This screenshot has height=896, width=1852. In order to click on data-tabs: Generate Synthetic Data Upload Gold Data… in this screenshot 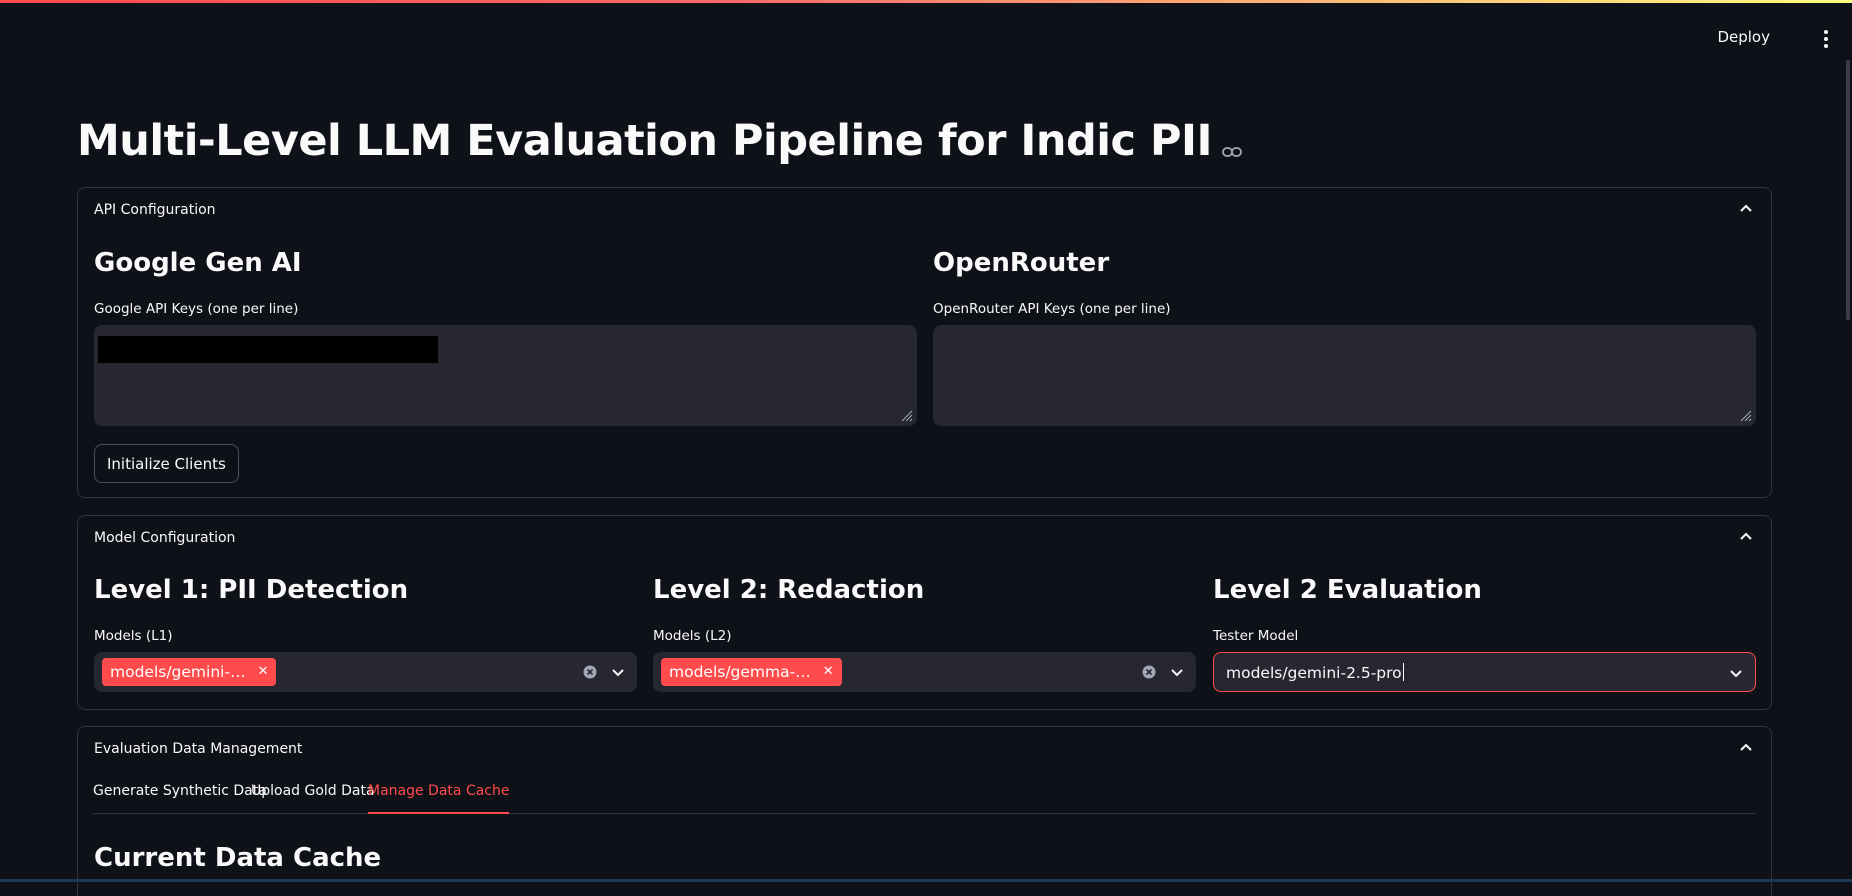, I will do `click(924, 798)`.